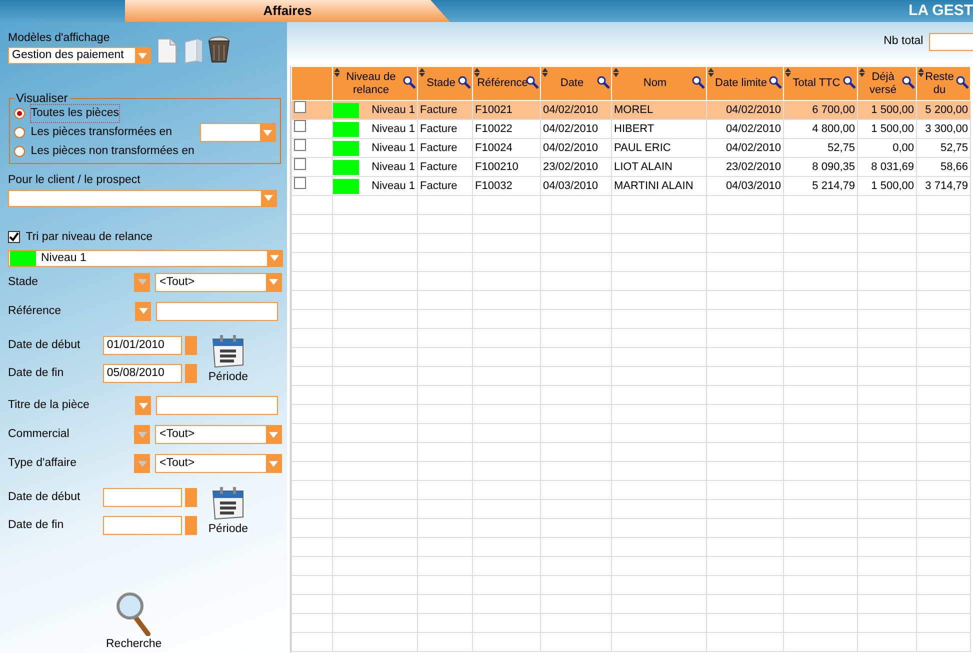  Describe the element at coordinates (634, 128) in the screenshot. I see `table-cell: HIBERT` at that location.